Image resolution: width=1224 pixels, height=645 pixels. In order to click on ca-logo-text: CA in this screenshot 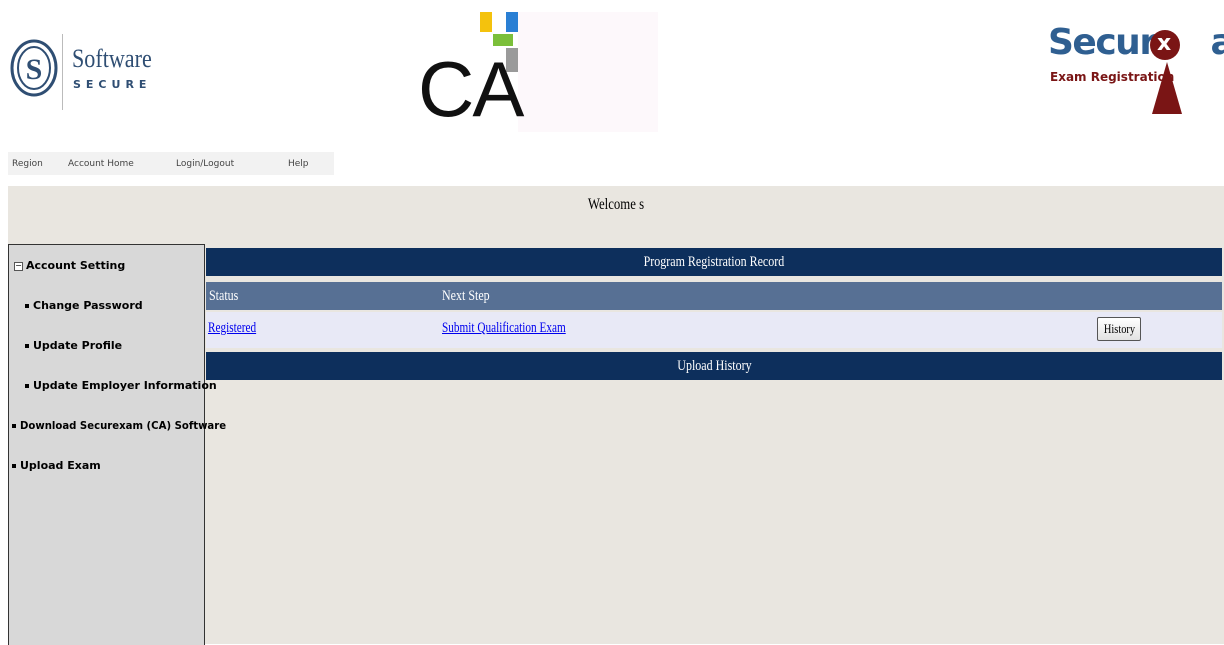, I will do `click(471, 89)`.